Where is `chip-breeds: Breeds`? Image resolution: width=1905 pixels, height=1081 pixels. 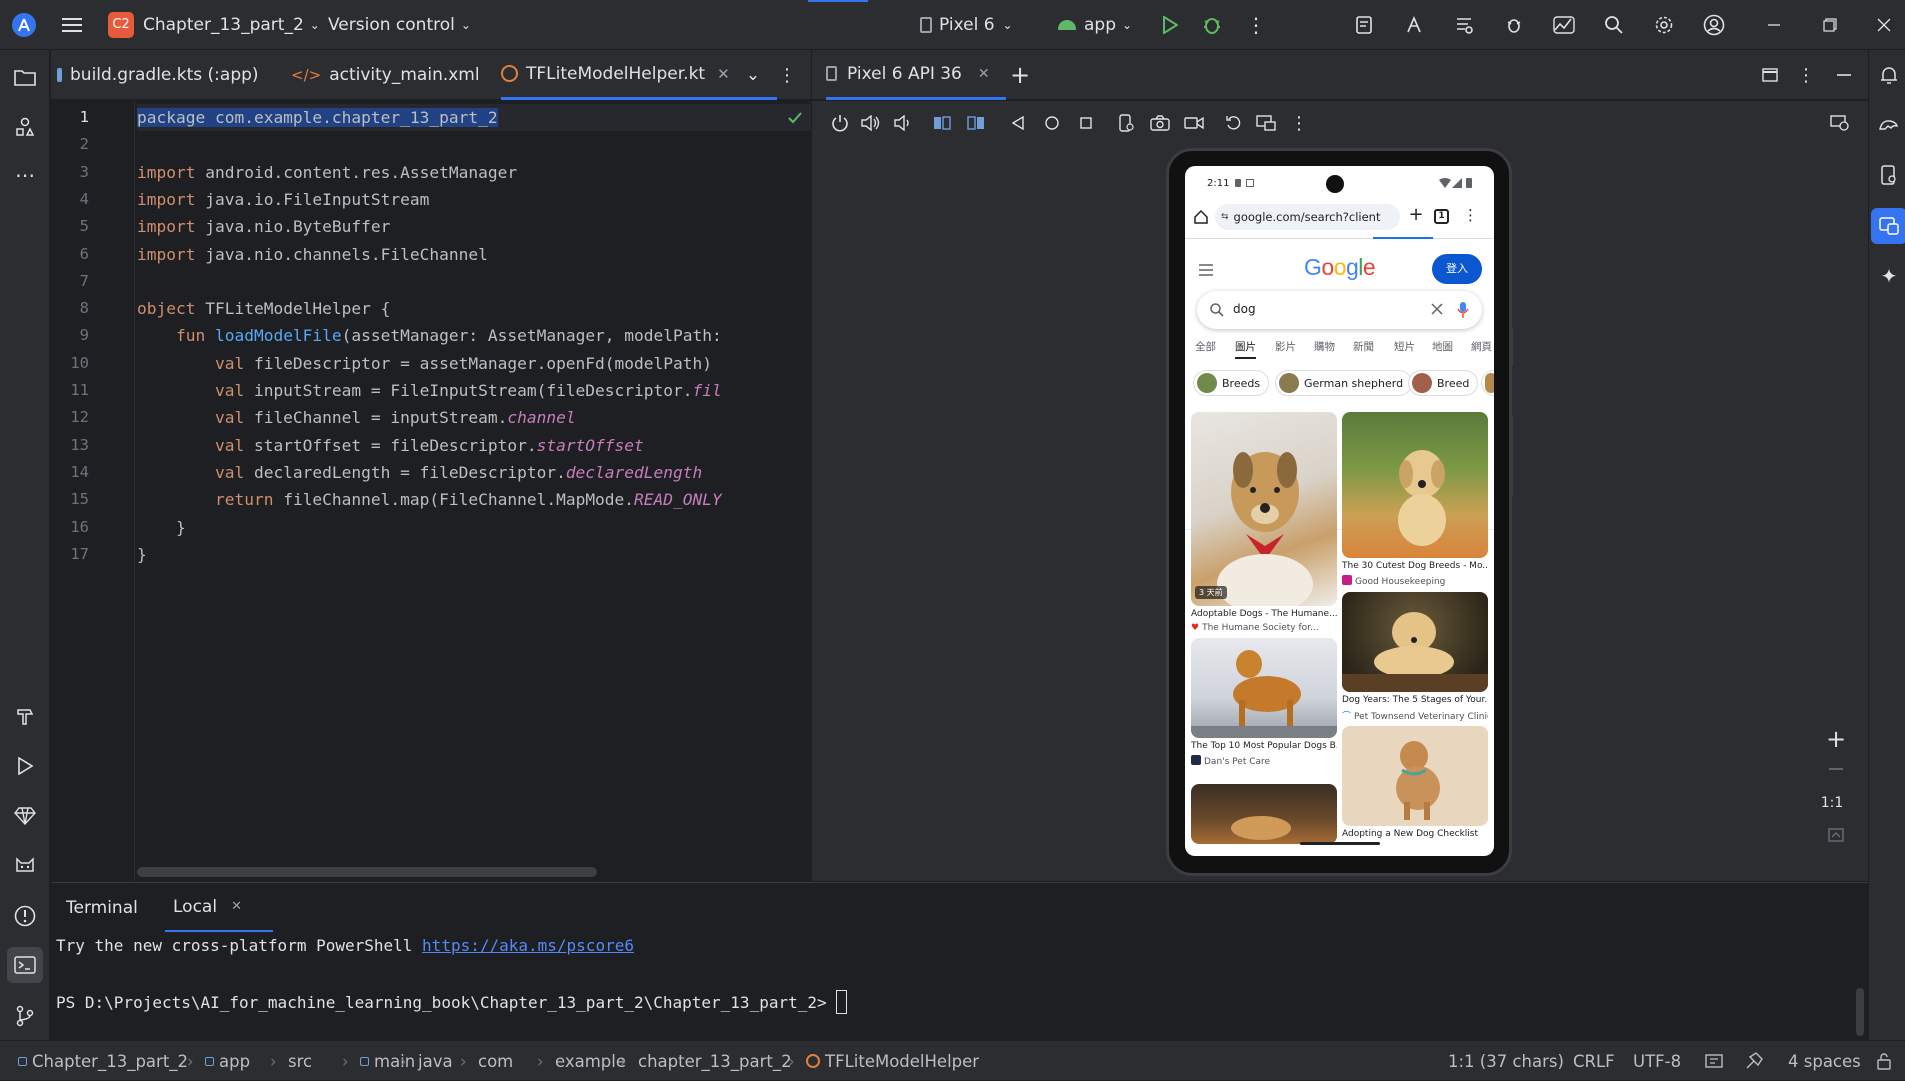
chip-breeds: Breeds is located at coordinates (1231, 383).